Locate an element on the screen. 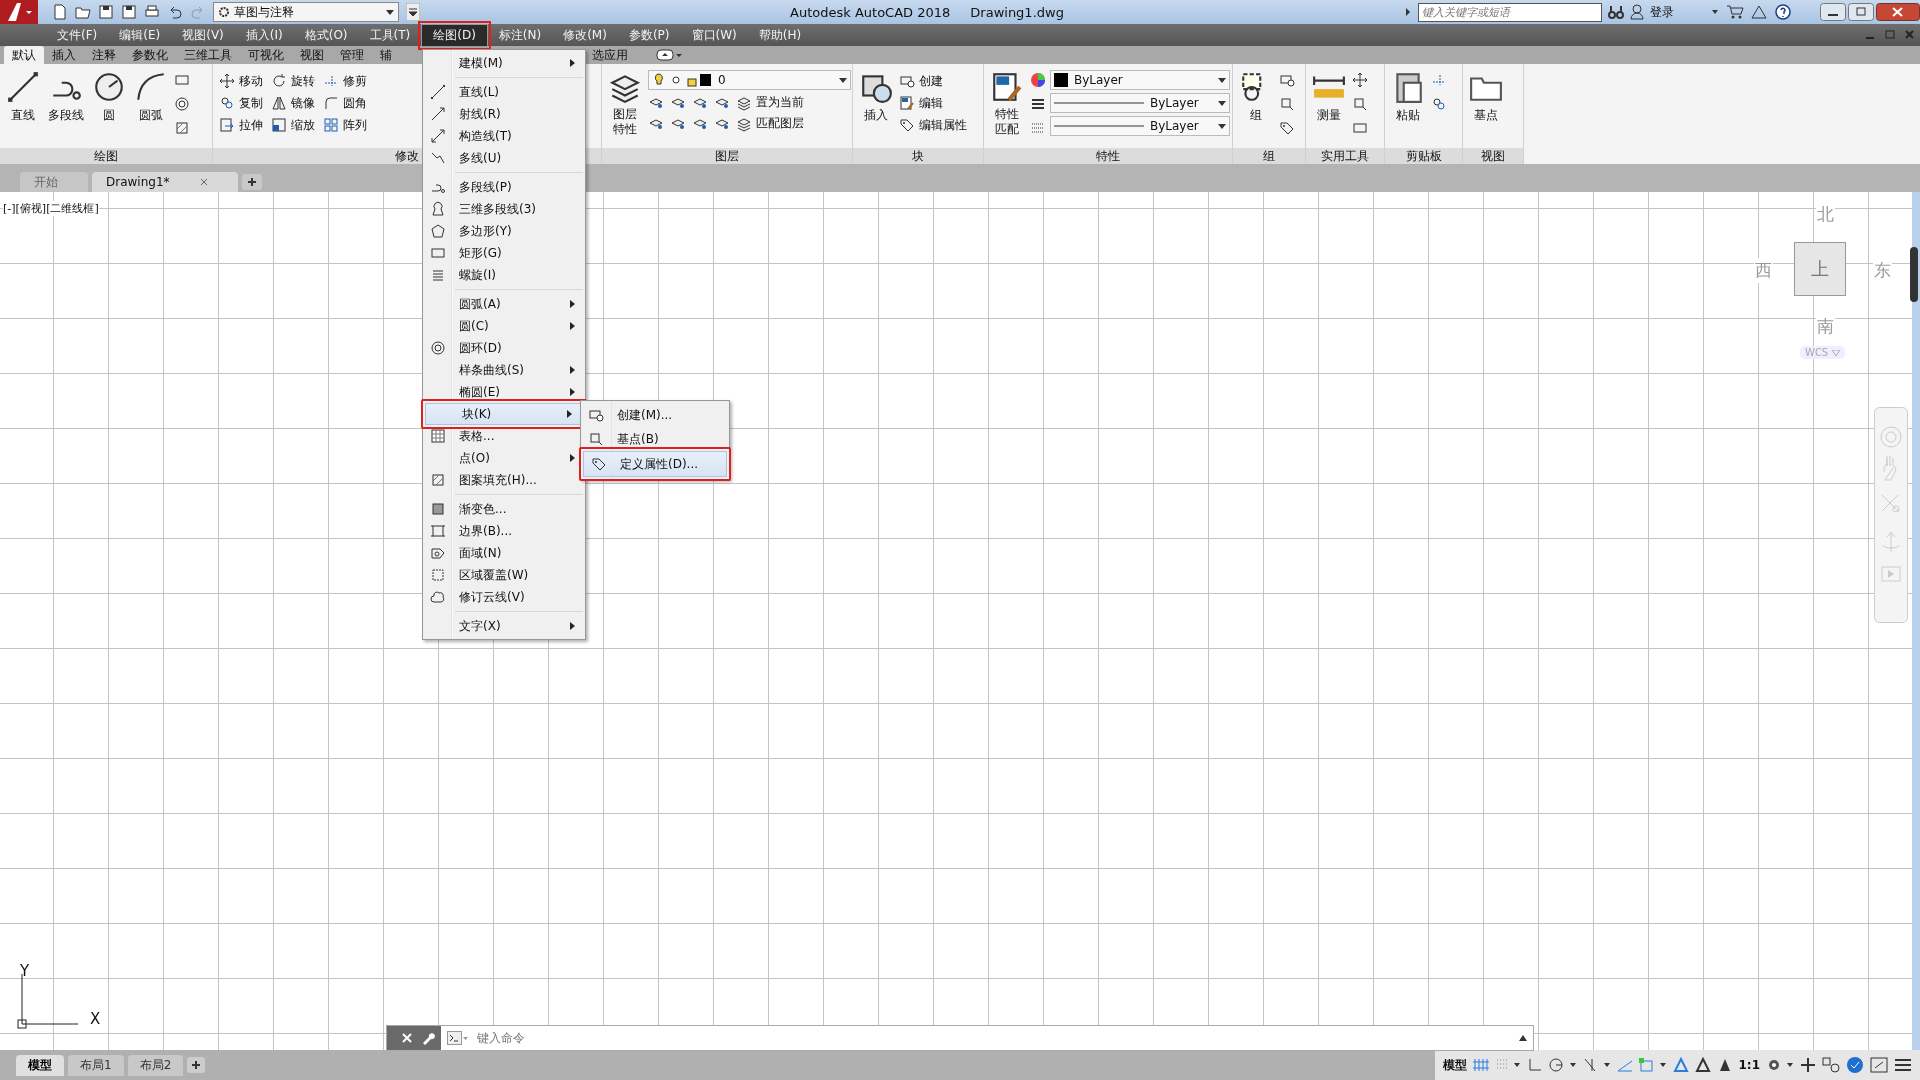 This screenshot has height=1080, width=1920. ribbon-button: 直线 is located at coordinates (23, 97).